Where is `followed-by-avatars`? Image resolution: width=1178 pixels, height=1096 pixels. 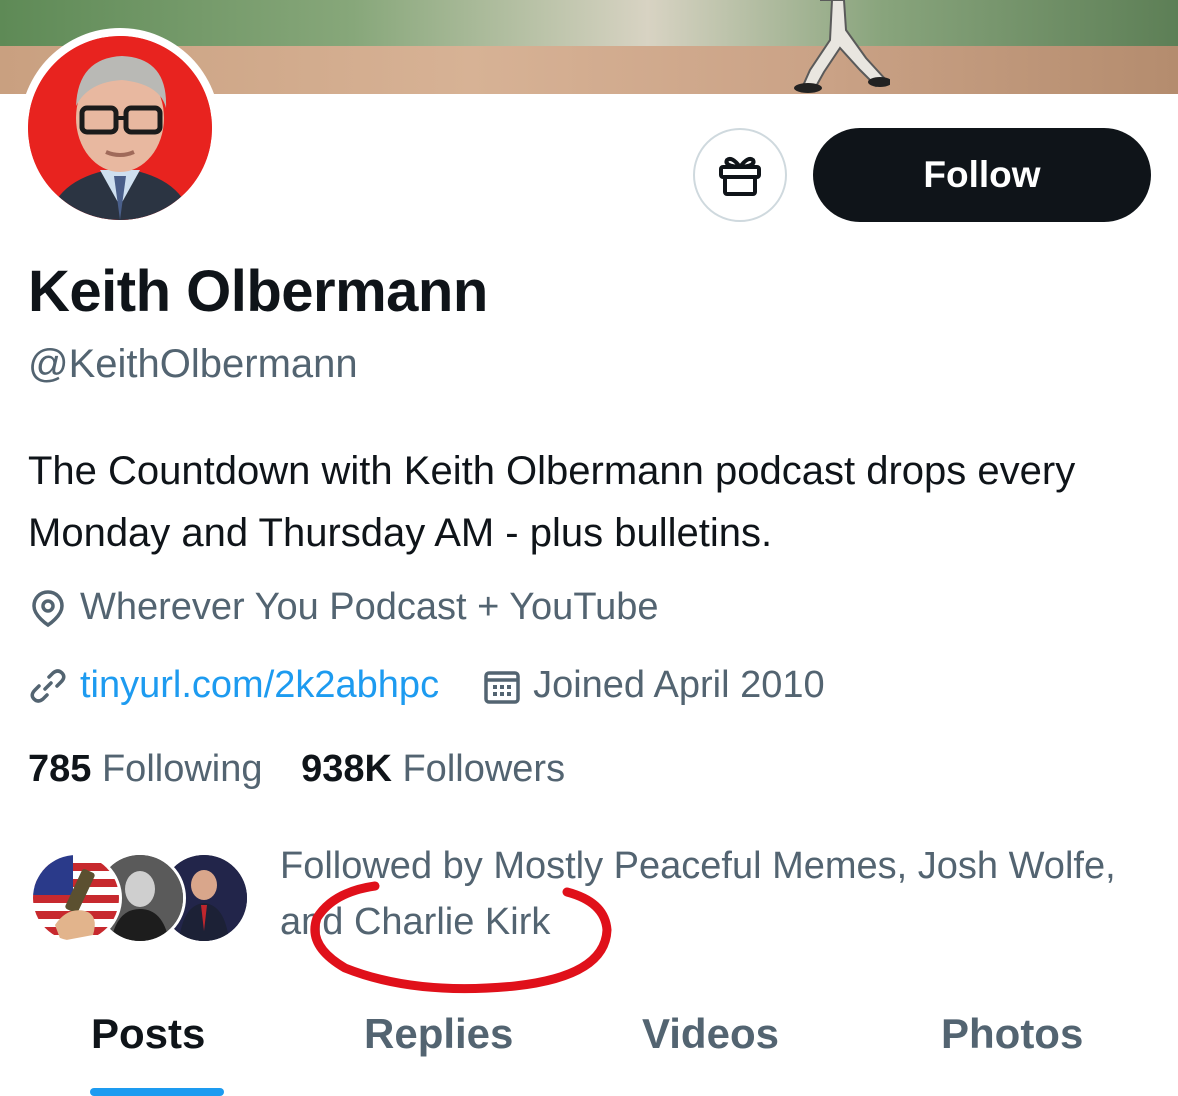
followed-by-avatars is located at coordinates (140, 899).